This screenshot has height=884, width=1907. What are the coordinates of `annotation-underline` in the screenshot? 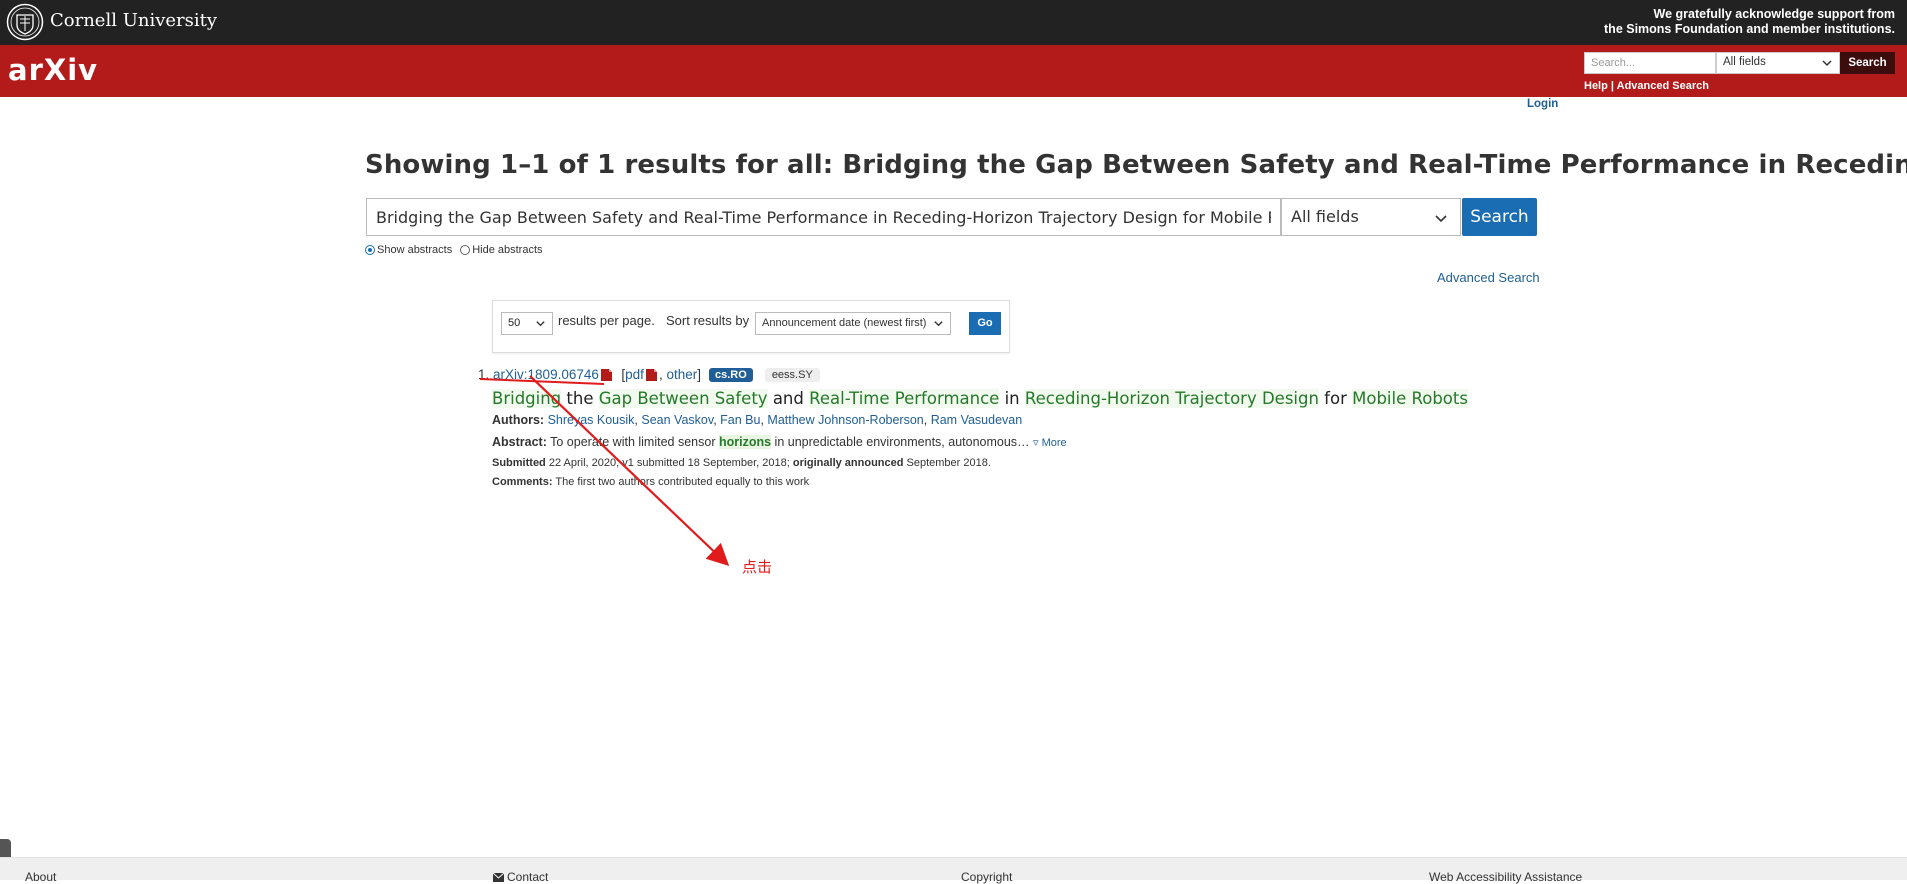 It's located at (542, 381).